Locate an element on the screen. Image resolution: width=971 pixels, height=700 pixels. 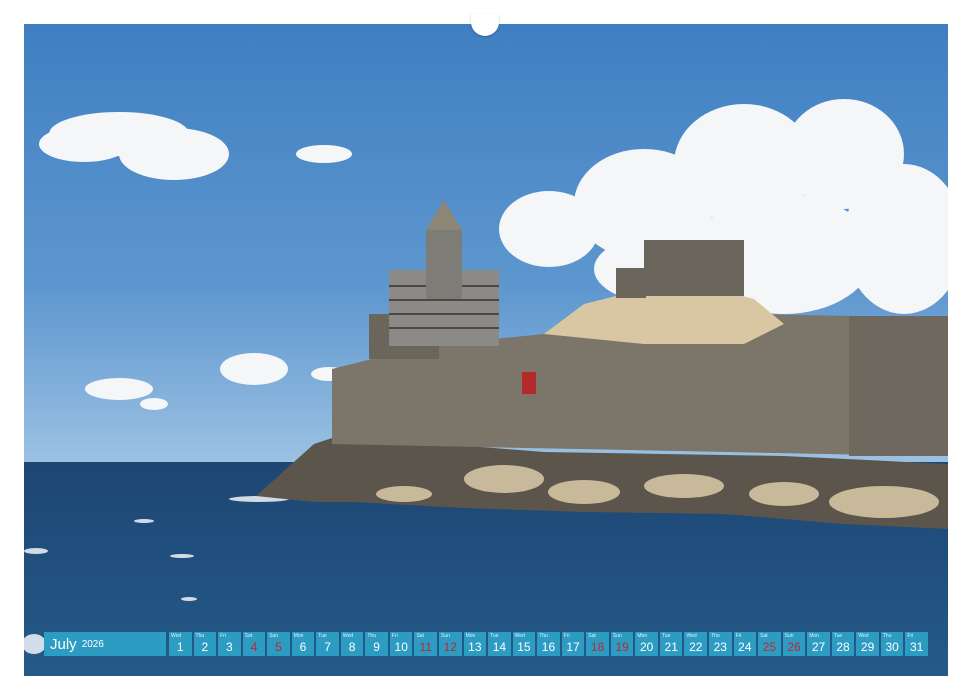
day-cell: Thu 9 is located at coordinates (376, 644).